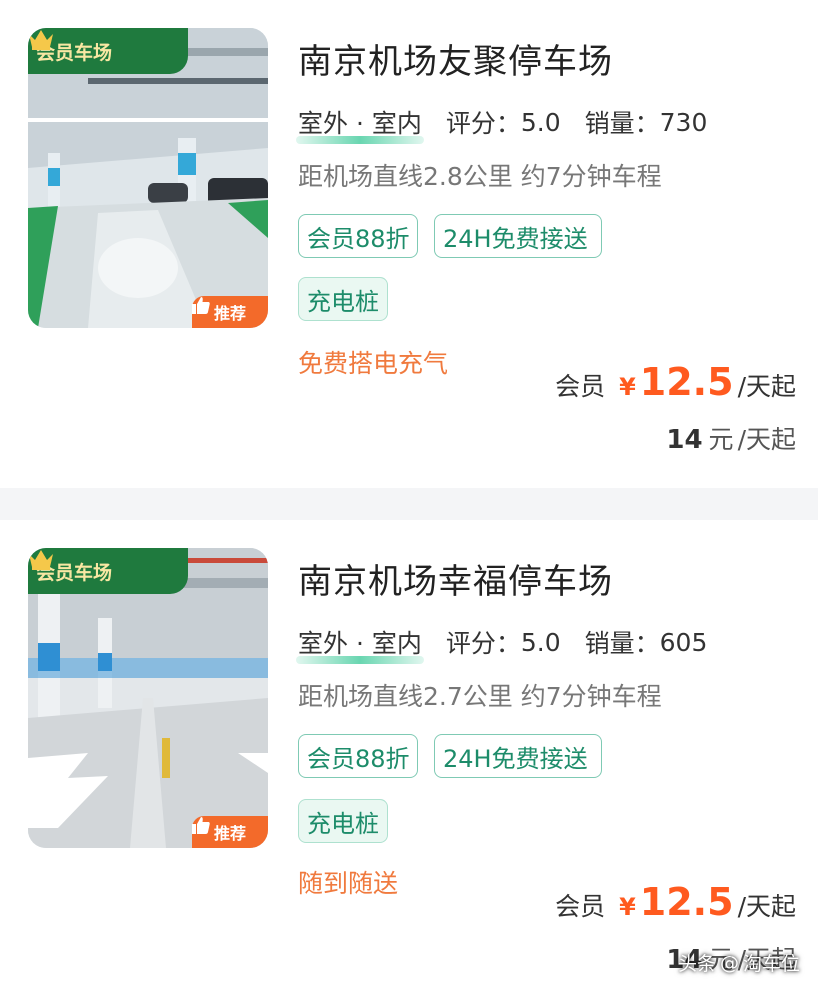 This screenshot has height=992, width=818. I want to click on listing-meta-row: 室外 · 室内 评分： 5.0 销量： 730, so click(502, 124).